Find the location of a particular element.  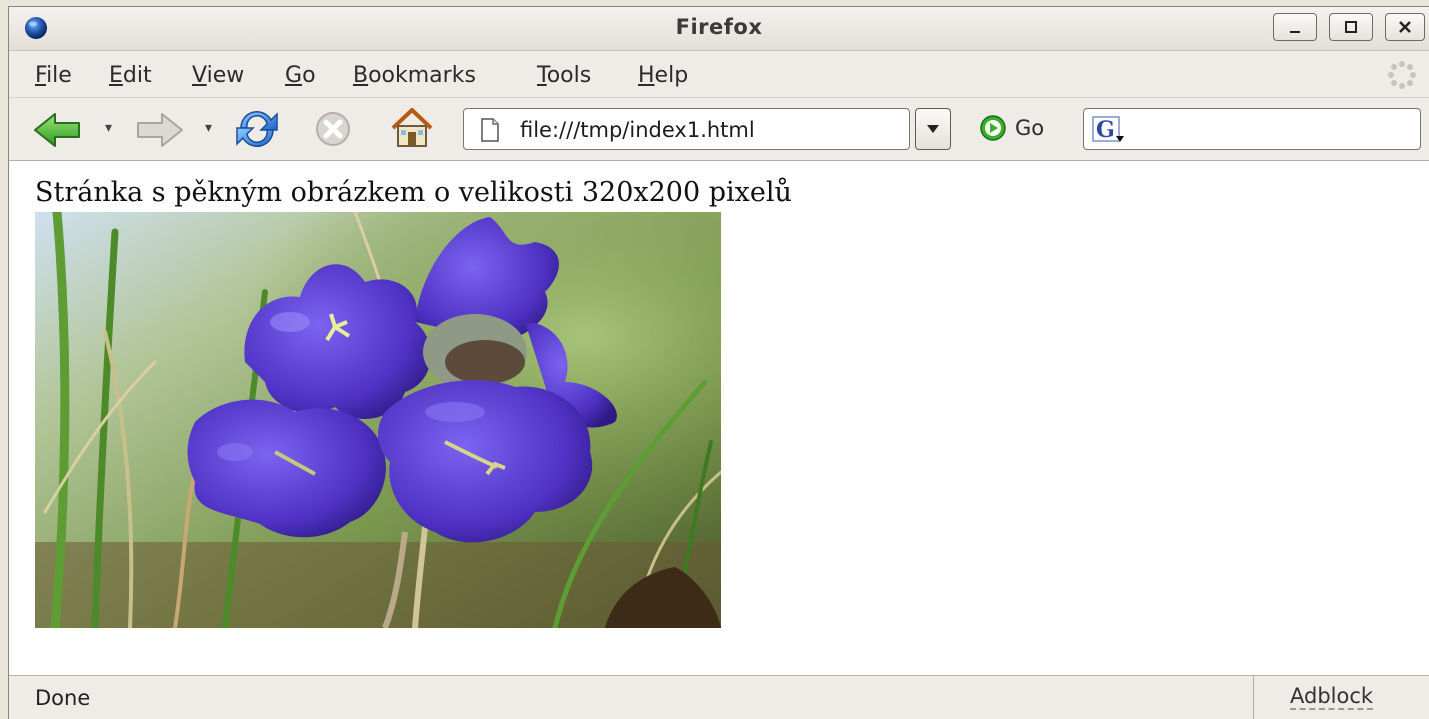

chevron-down-icon is located at coordinates (933, 129).